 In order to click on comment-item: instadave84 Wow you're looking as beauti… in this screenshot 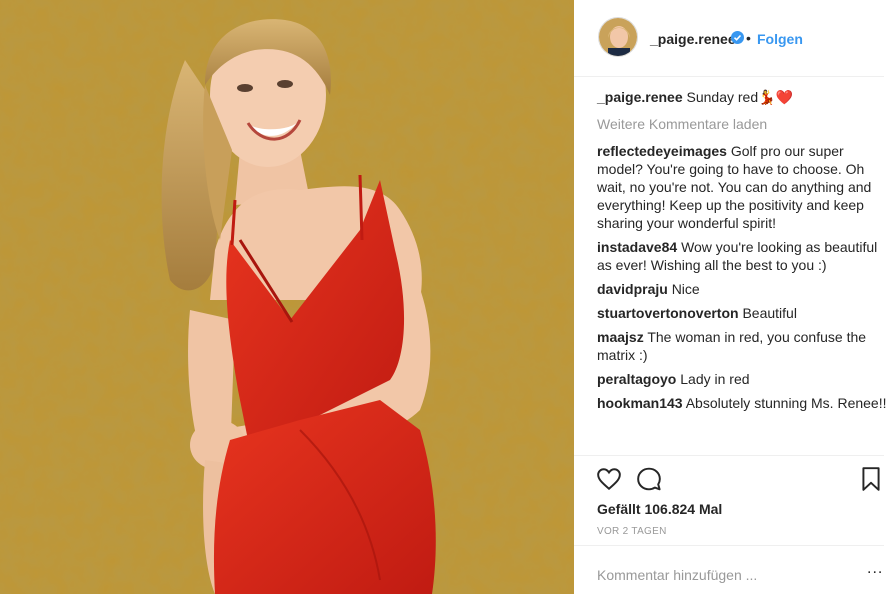, I will do `click(742, 256)`.